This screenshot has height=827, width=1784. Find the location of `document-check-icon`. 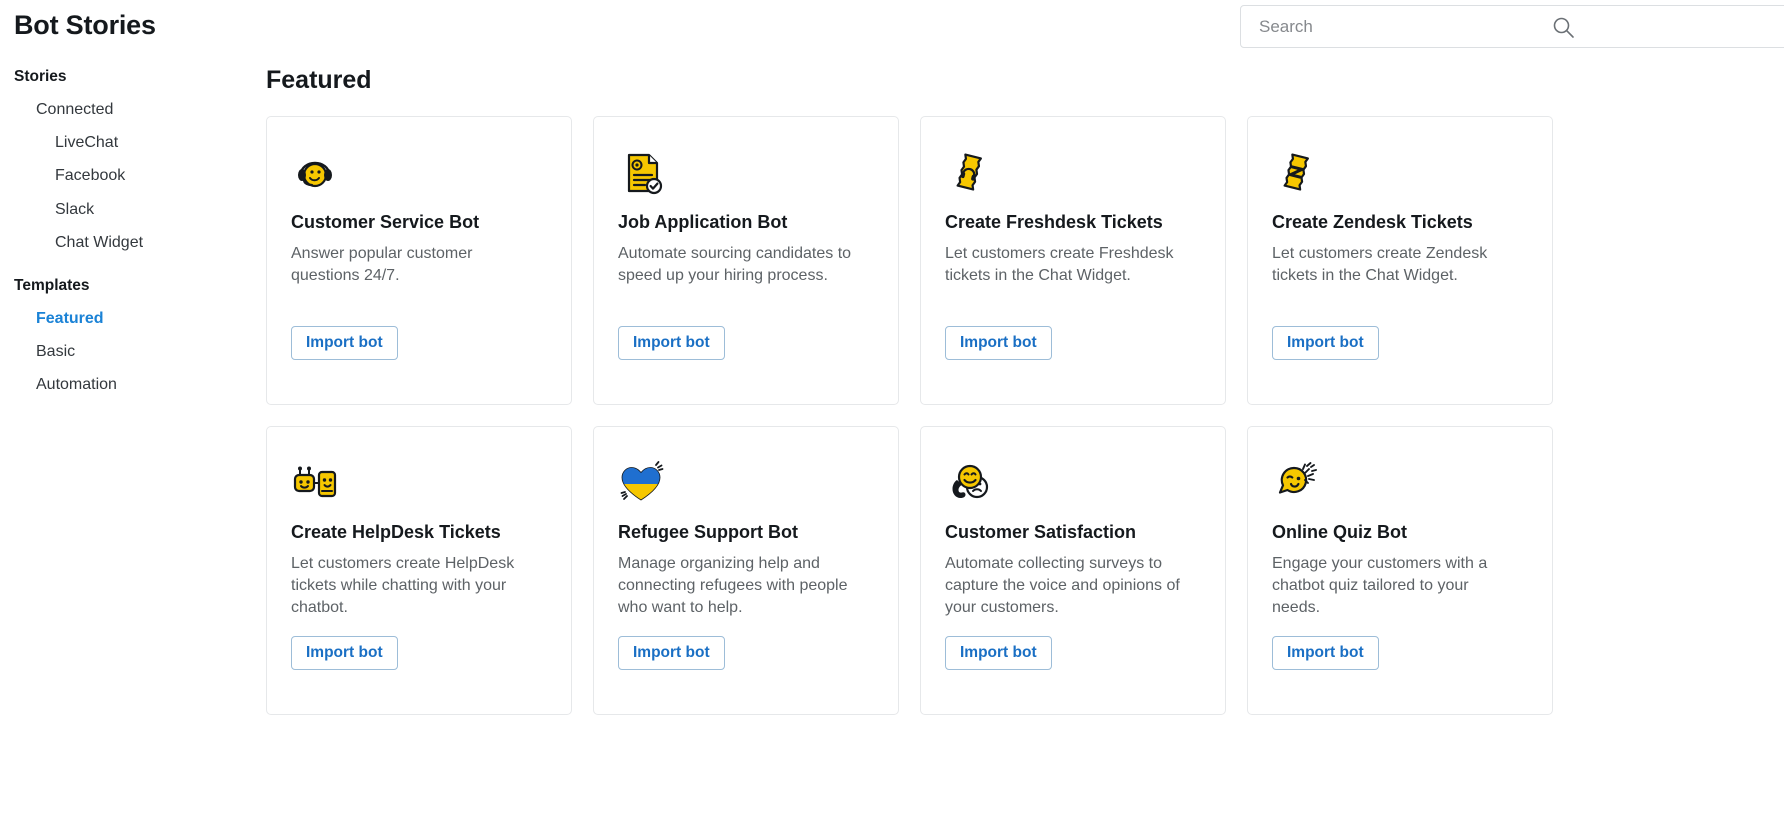

document-check-icon is located at coordinates (642, 173).